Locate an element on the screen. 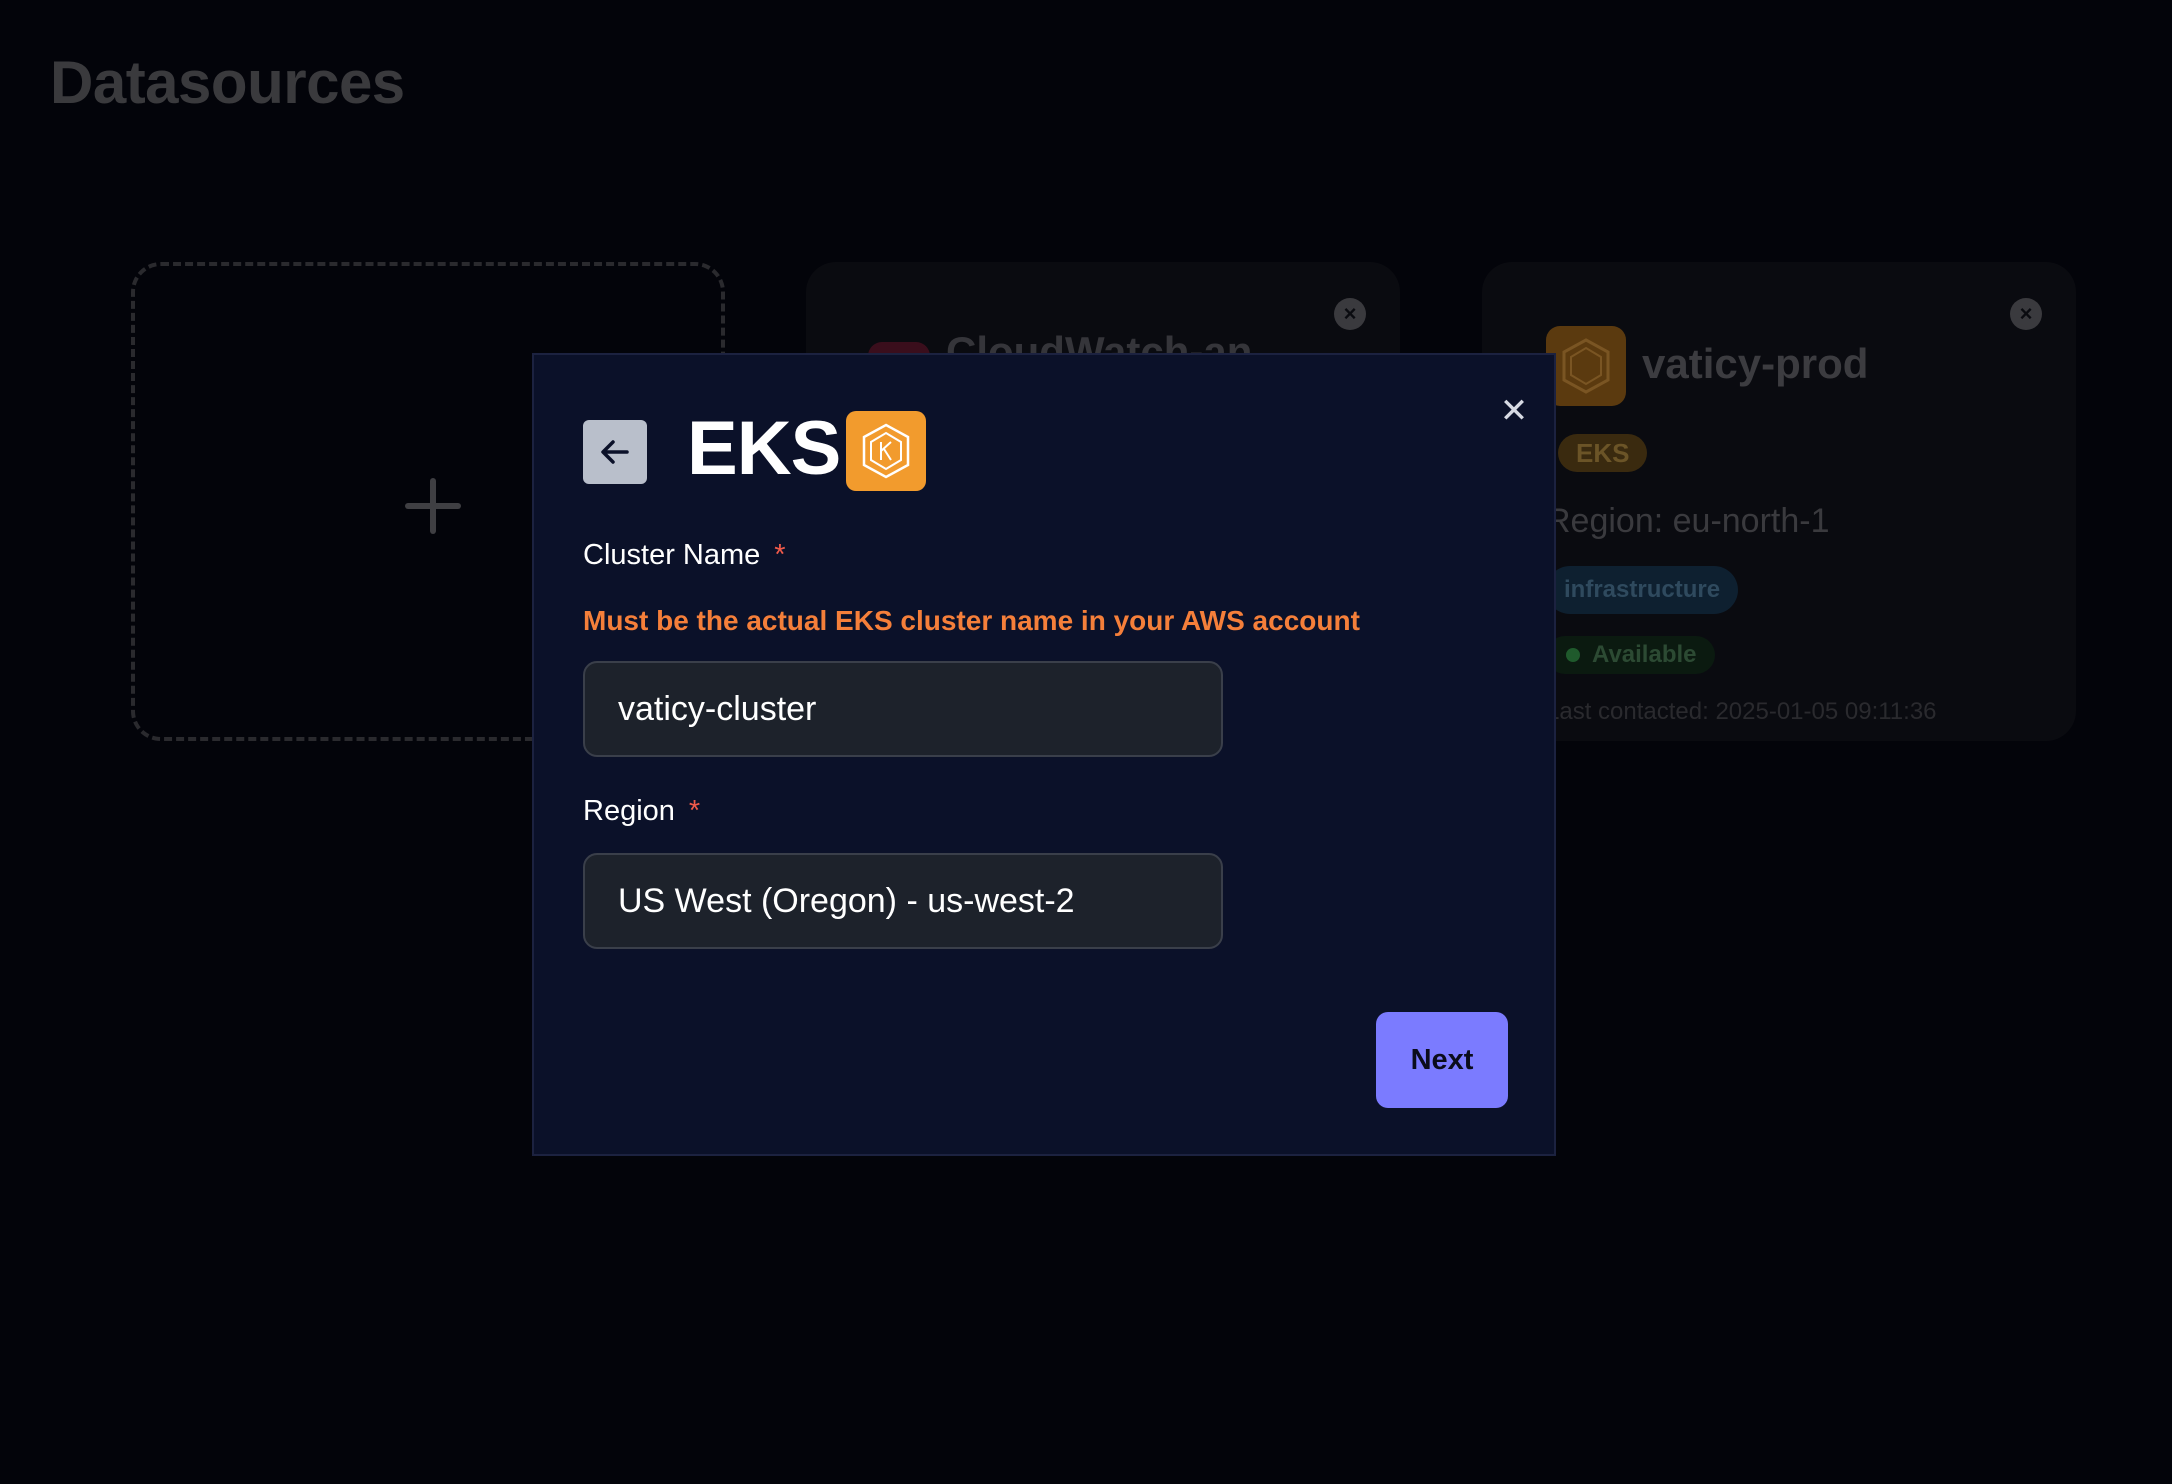  tag-badge: infrastructure is located at coordinates (1642, 590).